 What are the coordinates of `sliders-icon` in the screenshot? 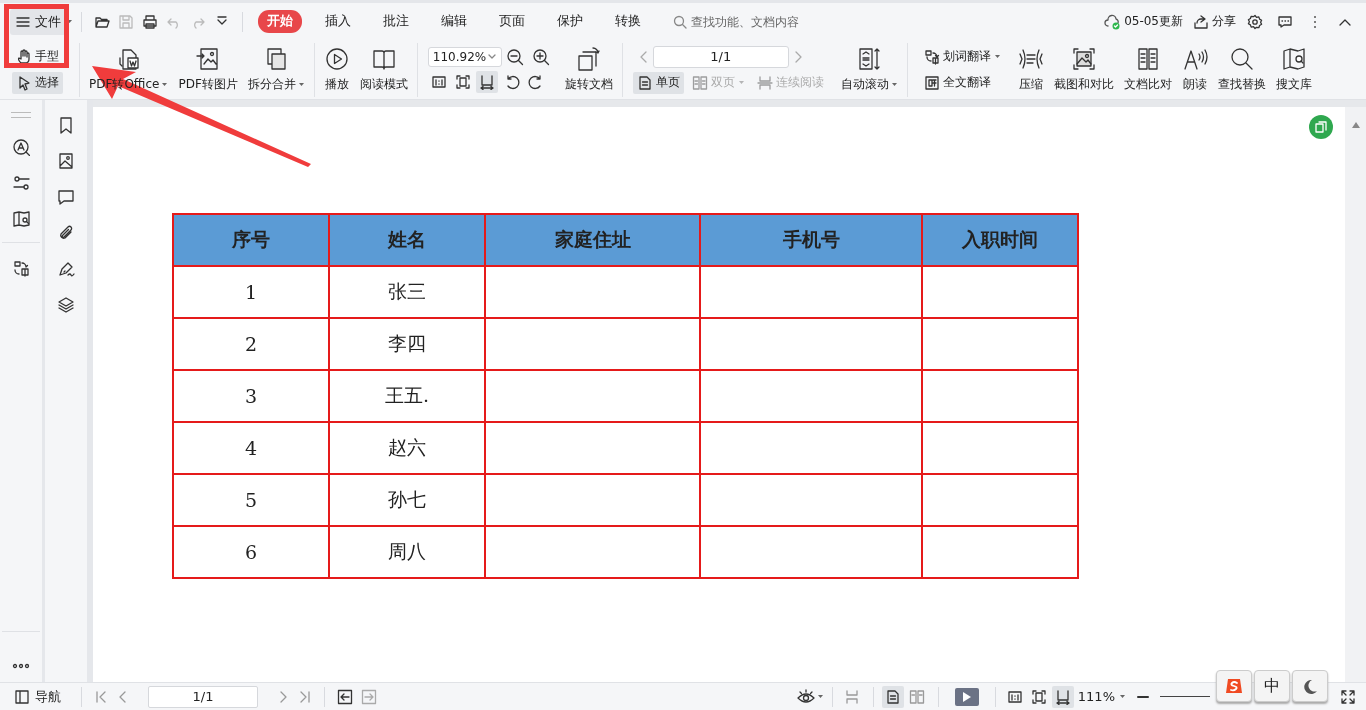 It's located at (21, 183).